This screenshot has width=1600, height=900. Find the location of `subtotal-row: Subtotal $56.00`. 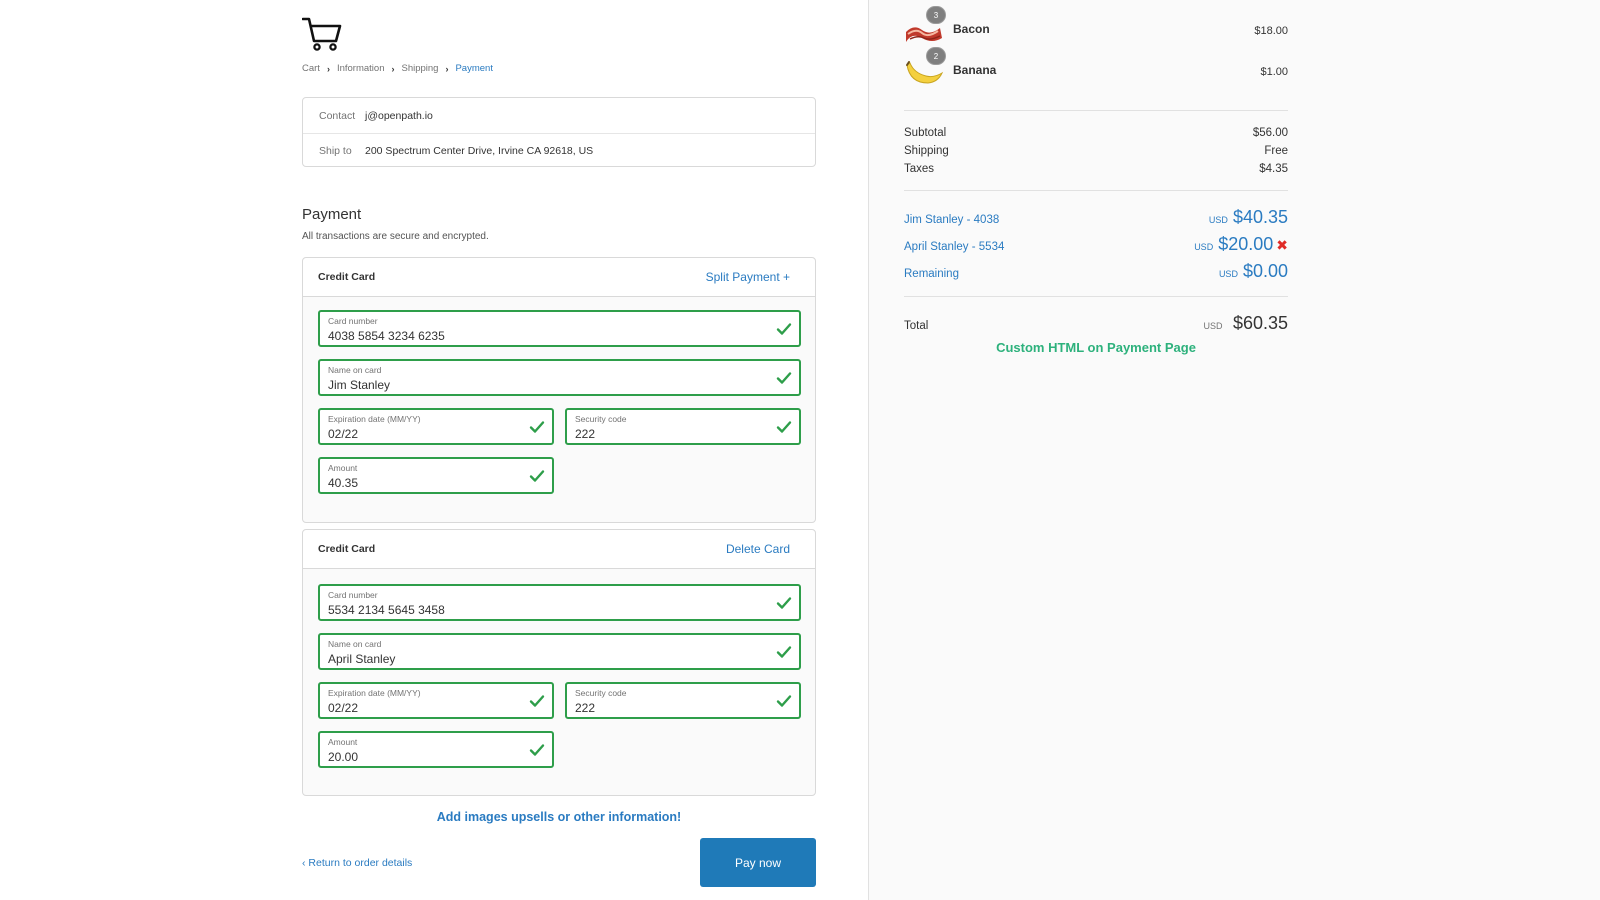

subtotal-row: Subtotal $56.00 is located at coordinates (1096, 133).